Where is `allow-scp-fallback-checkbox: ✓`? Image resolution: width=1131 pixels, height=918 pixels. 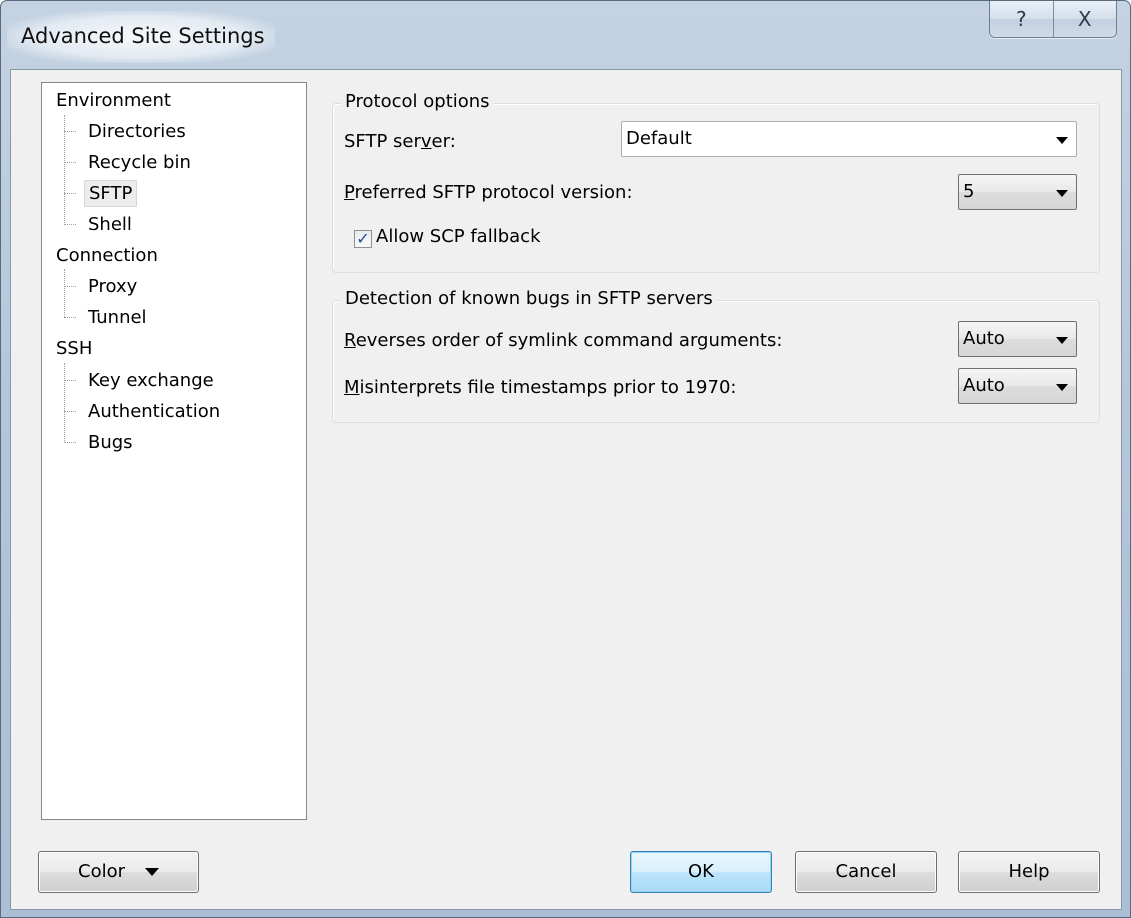 allow-scp-fallback-checkbox: ✓ is located at coordinates (363, 239).